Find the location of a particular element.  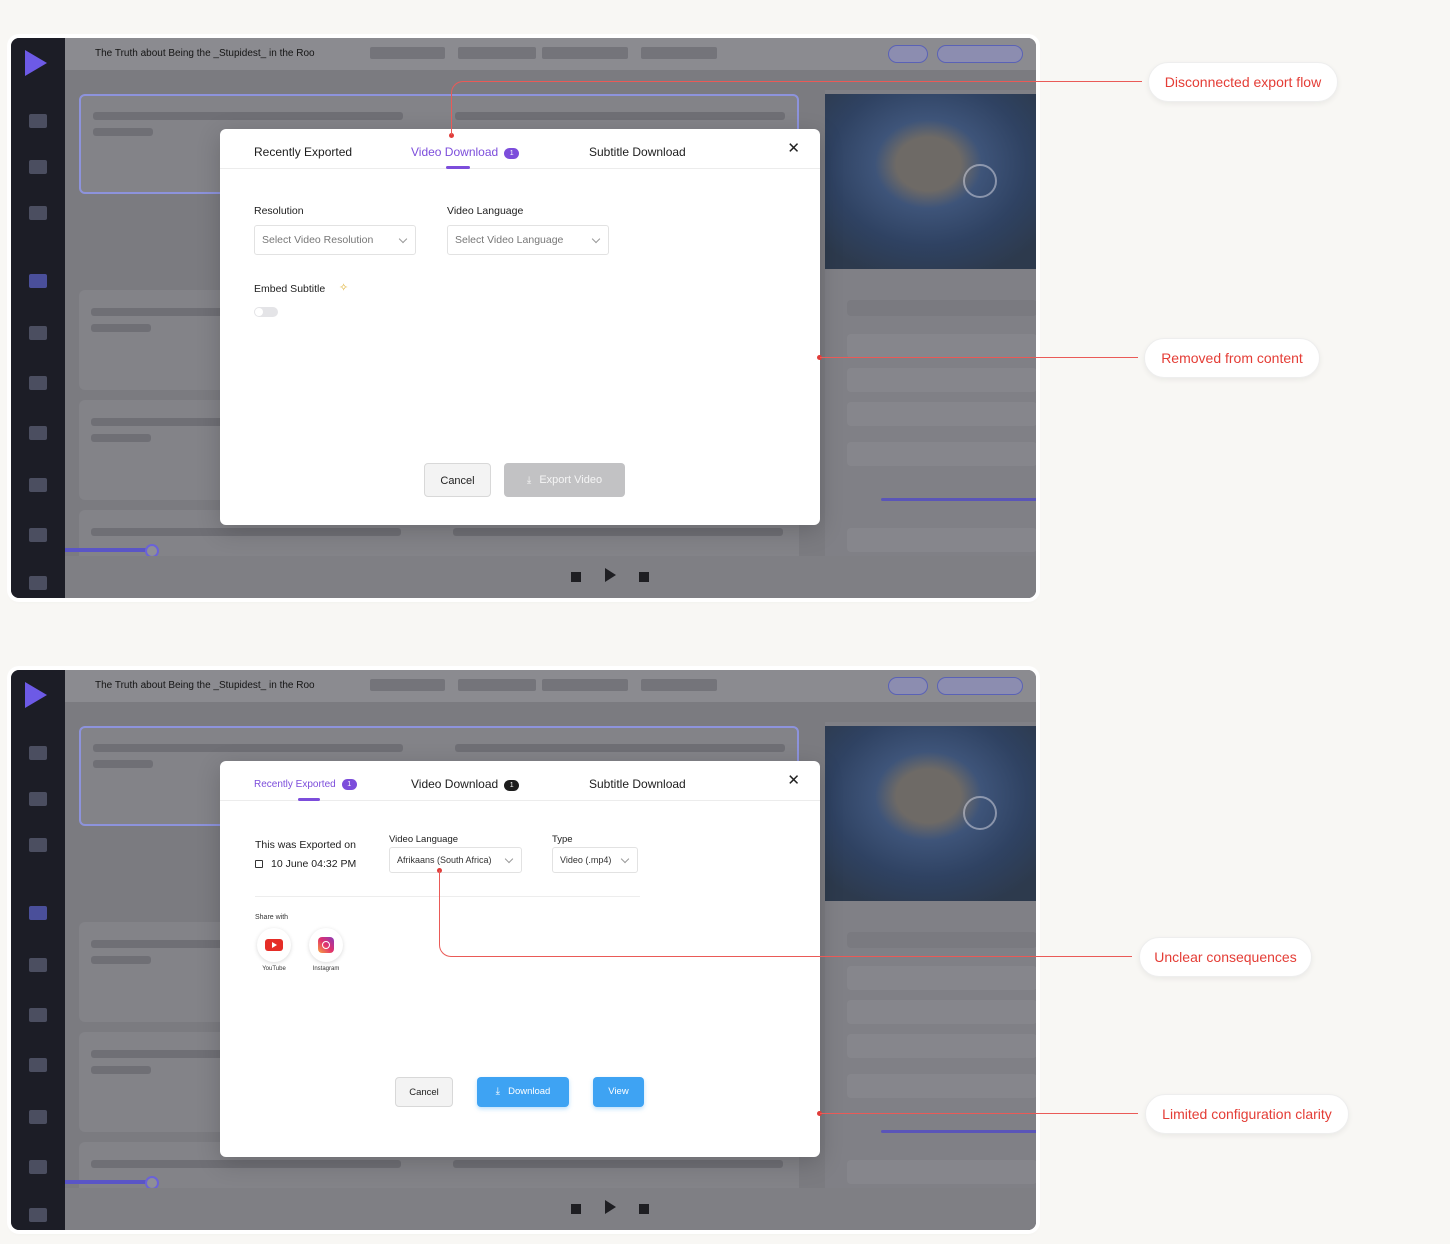

active-tab-indicator is located at coordinates (309, 799).